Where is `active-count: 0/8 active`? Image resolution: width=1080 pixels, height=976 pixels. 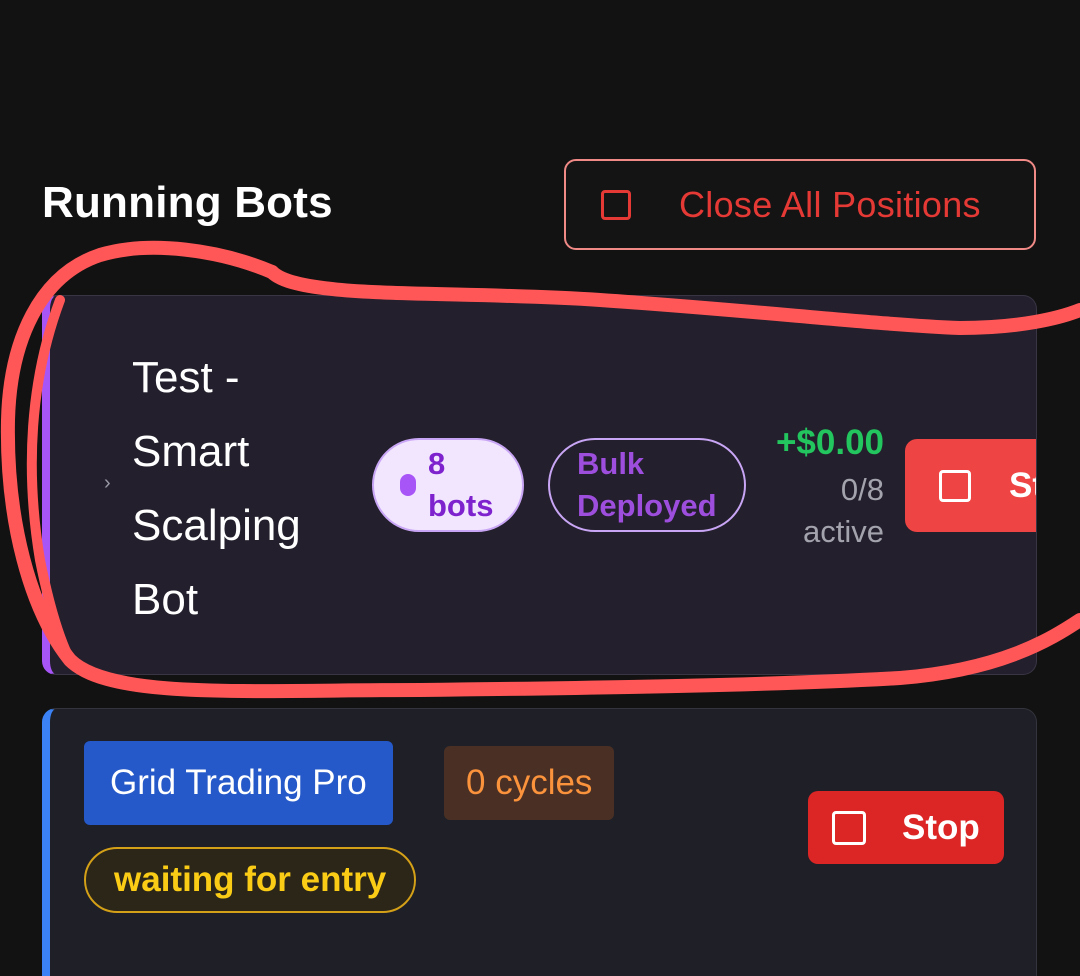 active-count: 0/8 active is located at coordinates (843, 510).